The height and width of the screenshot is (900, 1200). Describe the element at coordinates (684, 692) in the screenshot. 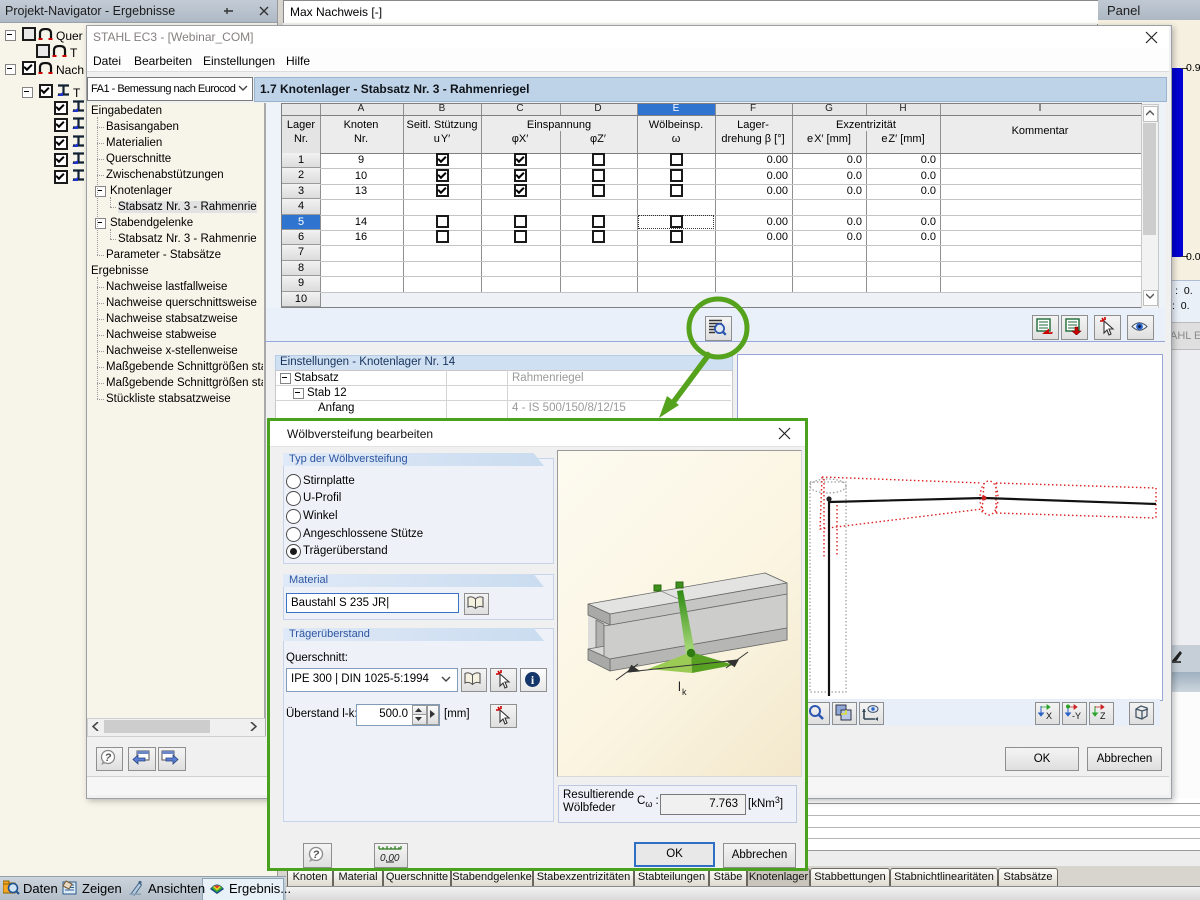

I see `svg-text: k` at that location.